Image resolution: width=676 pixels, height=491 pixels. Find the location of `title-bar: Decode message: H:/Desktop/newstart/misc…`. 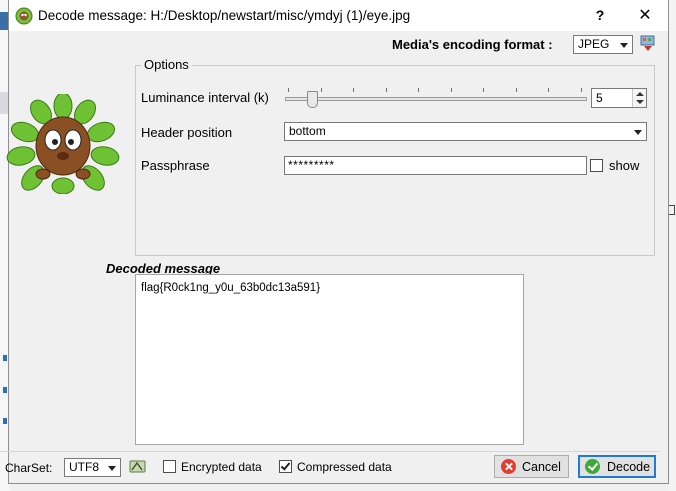

title-bar: Decode message: H:/Desktop/newstart/misc… is located at coordinates (338, 15).